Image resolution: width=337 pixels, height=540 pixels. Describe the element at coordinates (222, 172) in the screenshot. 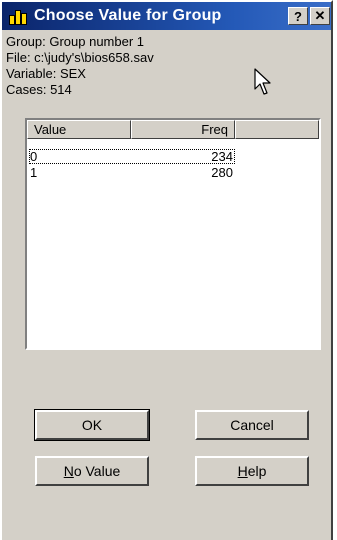

I see `cell-freq: 280` at that location.